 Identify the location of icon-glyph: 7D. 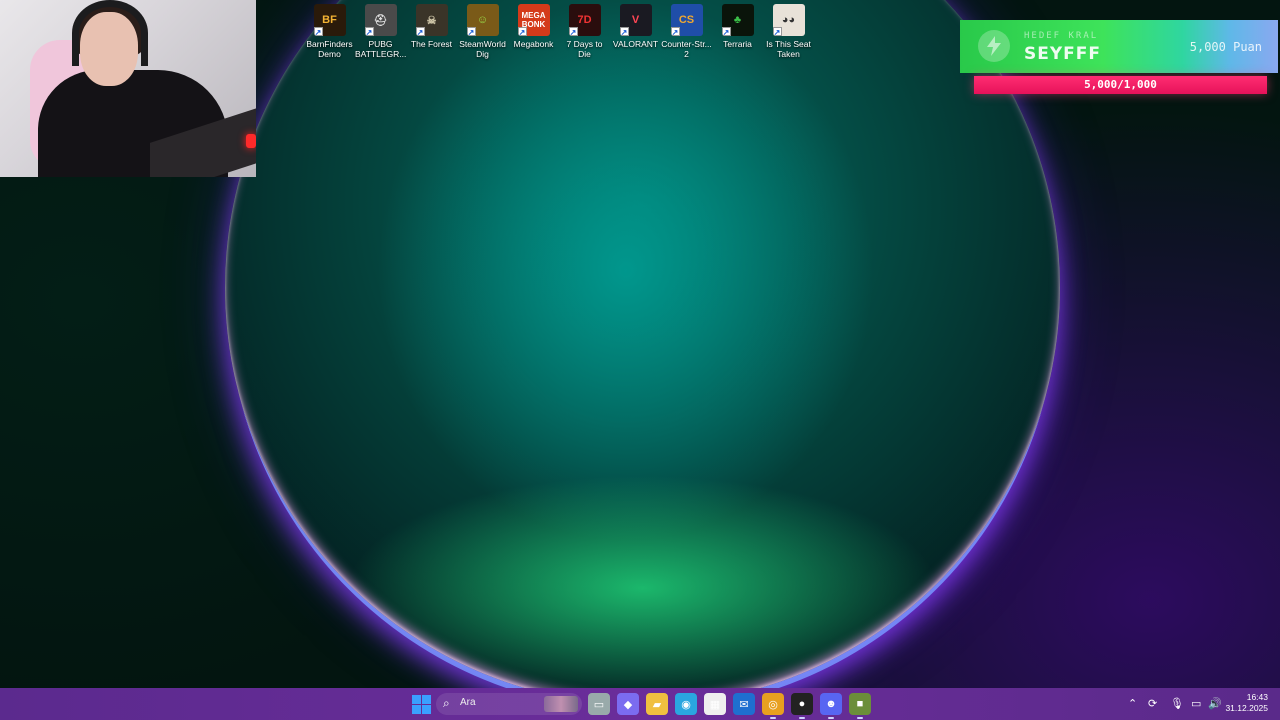
(584, 20).